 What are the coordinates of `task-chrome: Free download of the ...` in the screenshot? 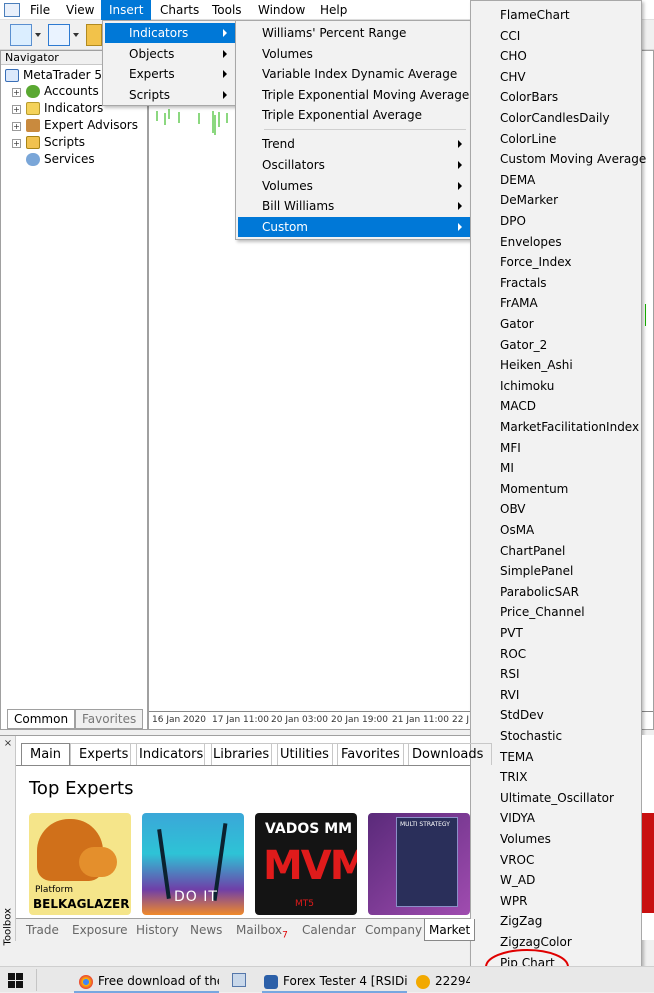 It's located at (146, 980).